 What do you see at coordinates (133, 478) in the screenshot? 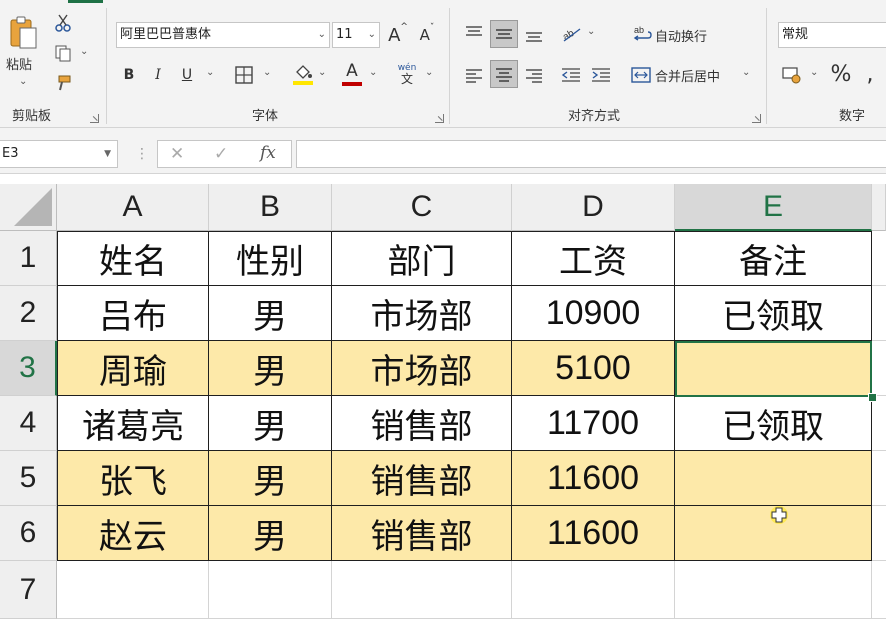
I see `cell-a5: 张飞` at bounding box center [133, 478].